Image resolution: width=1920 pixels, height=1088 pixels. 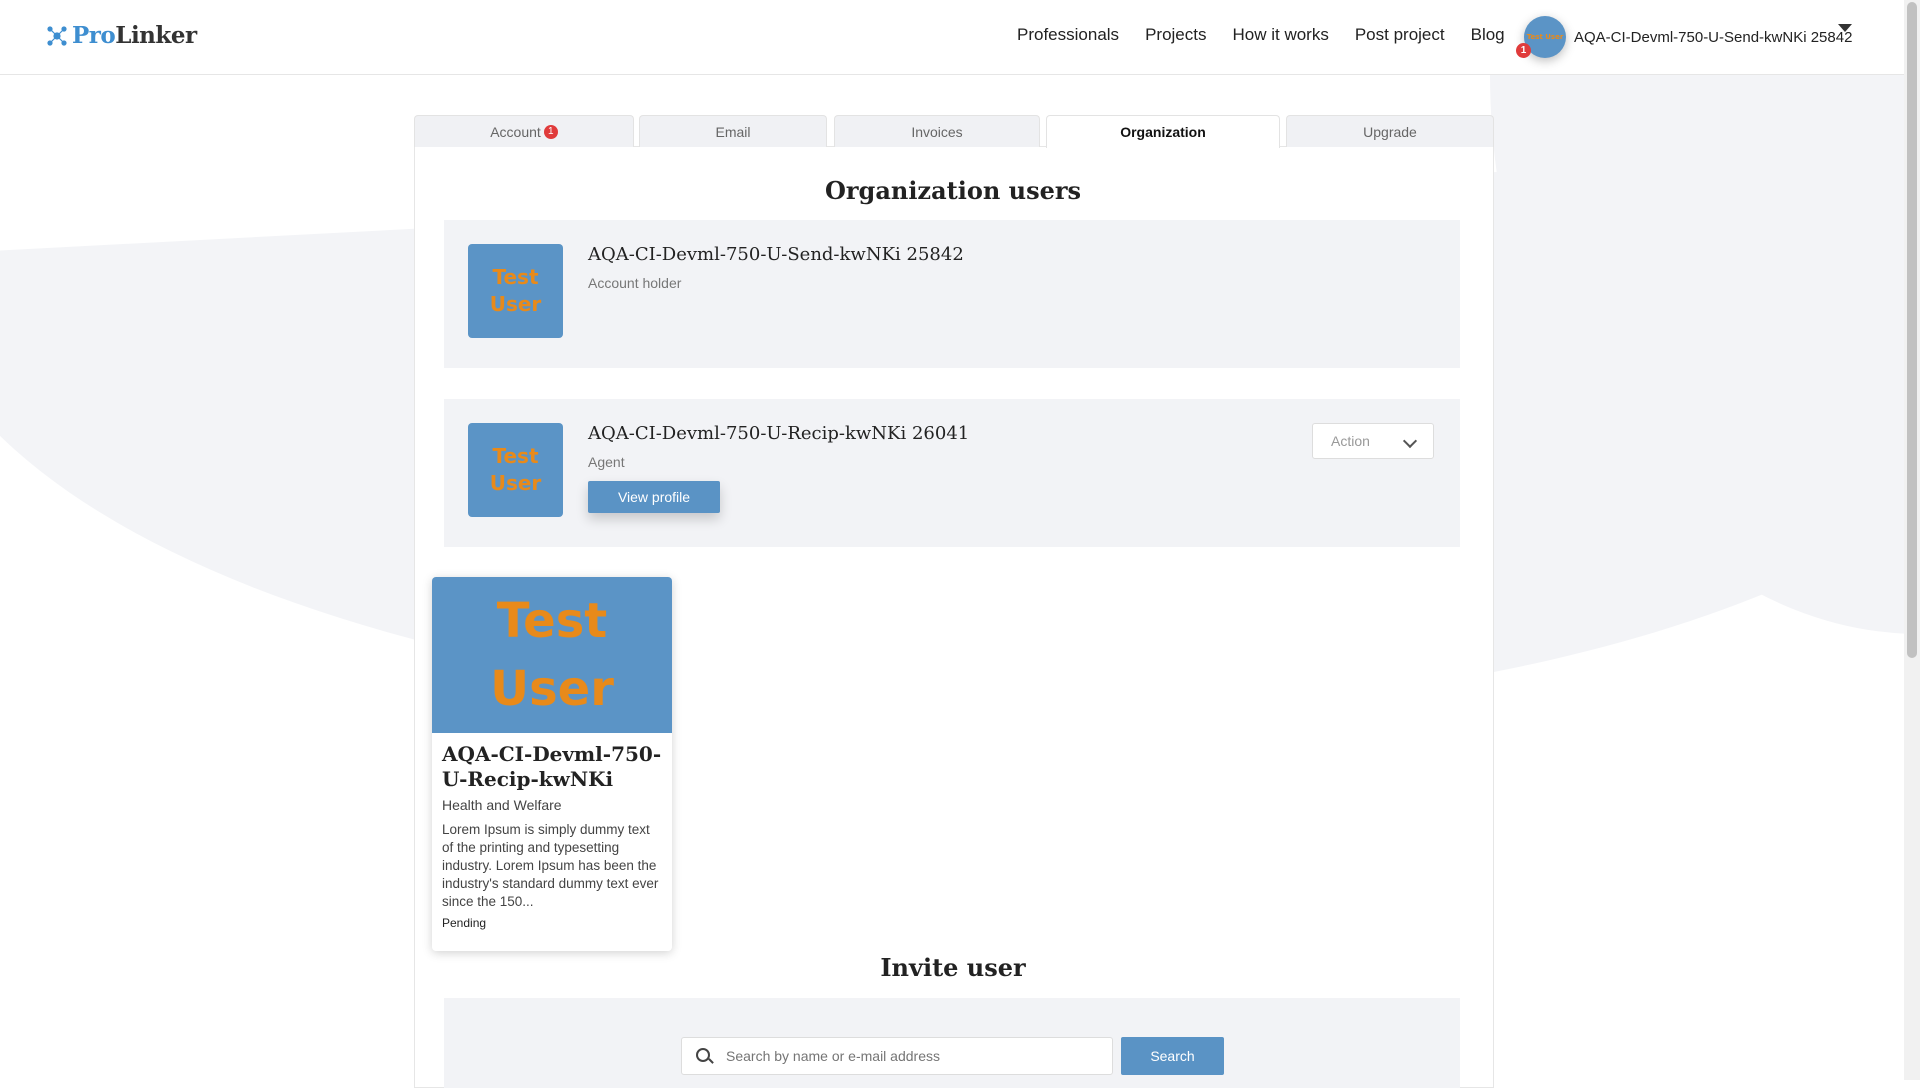 I want to click on action-dropdown: Action, so click(x=1373, y=441).